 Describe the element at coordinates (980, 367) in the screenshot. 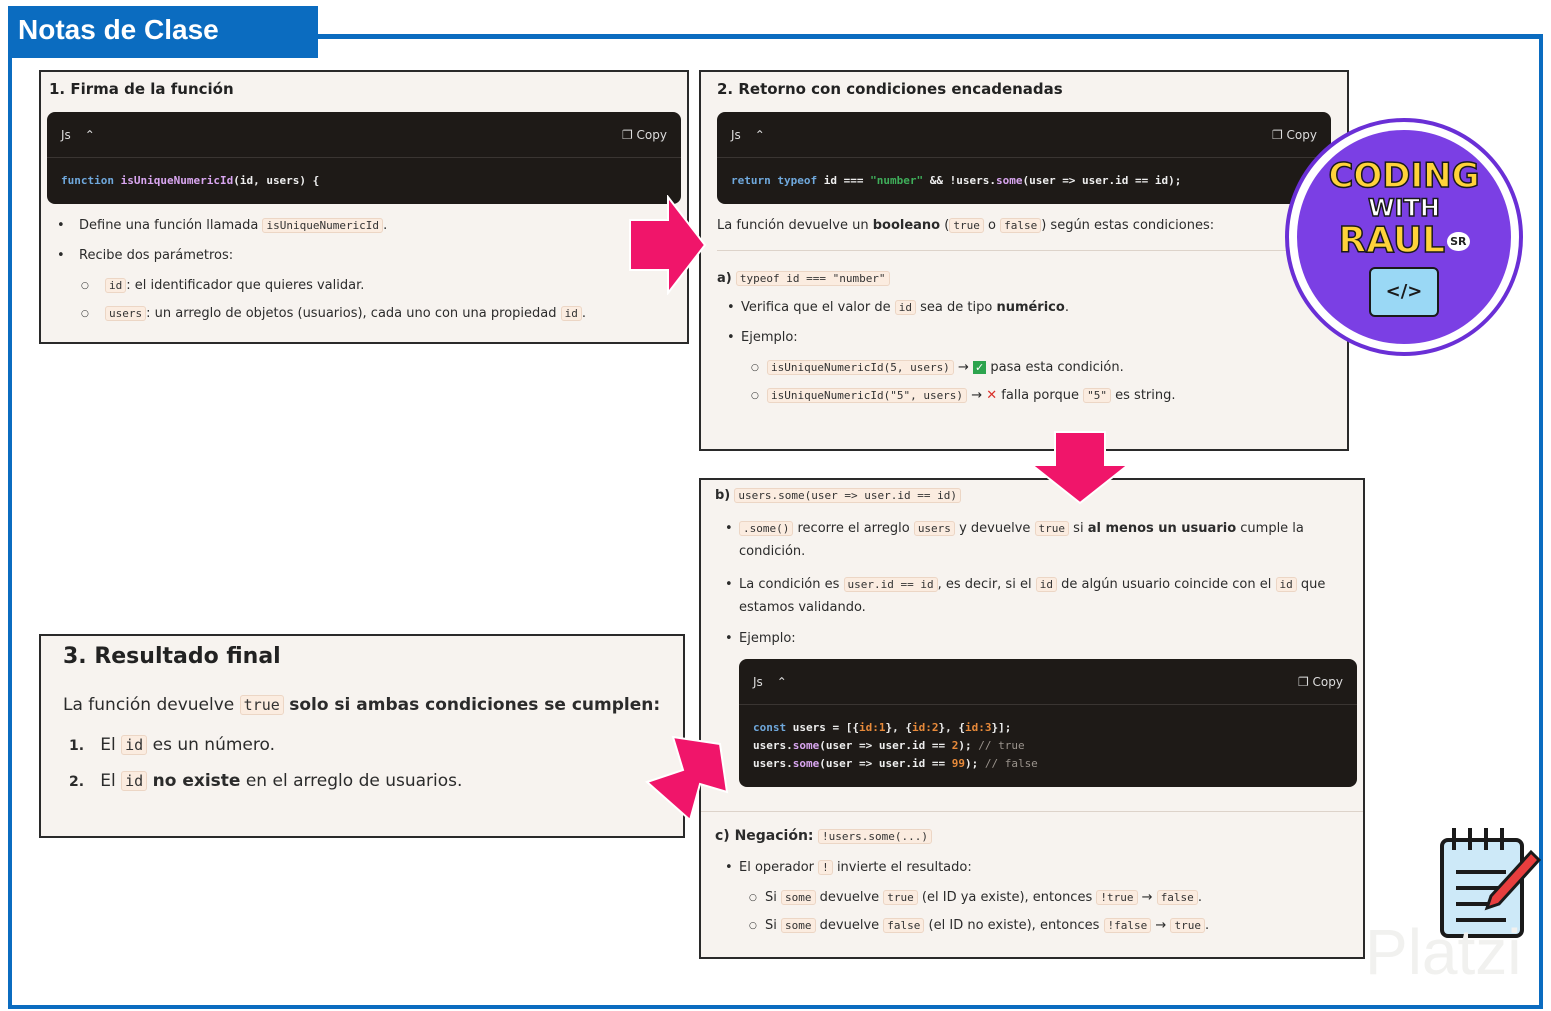

I see `check-icon: ✓` at that location.